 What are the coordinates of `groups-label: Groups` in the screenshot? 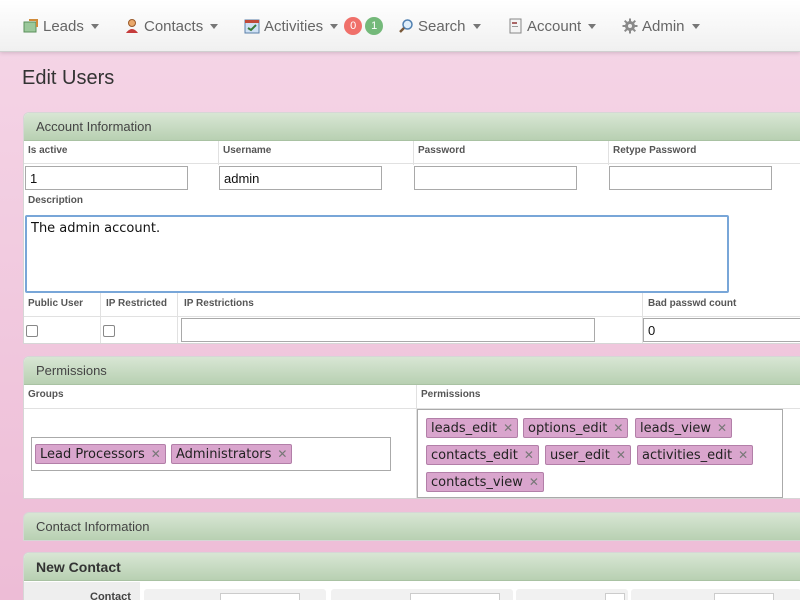 It's located at (46, 394).